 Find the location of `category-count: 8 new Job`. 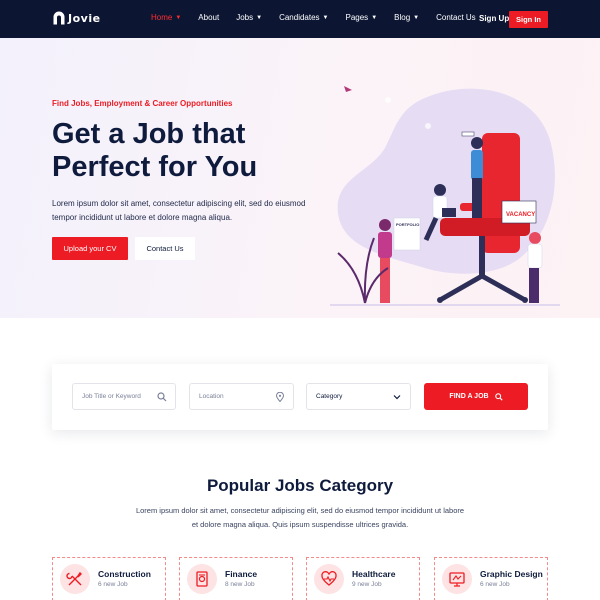

category-count: 8 new Job is located at coordinates (240, 584).